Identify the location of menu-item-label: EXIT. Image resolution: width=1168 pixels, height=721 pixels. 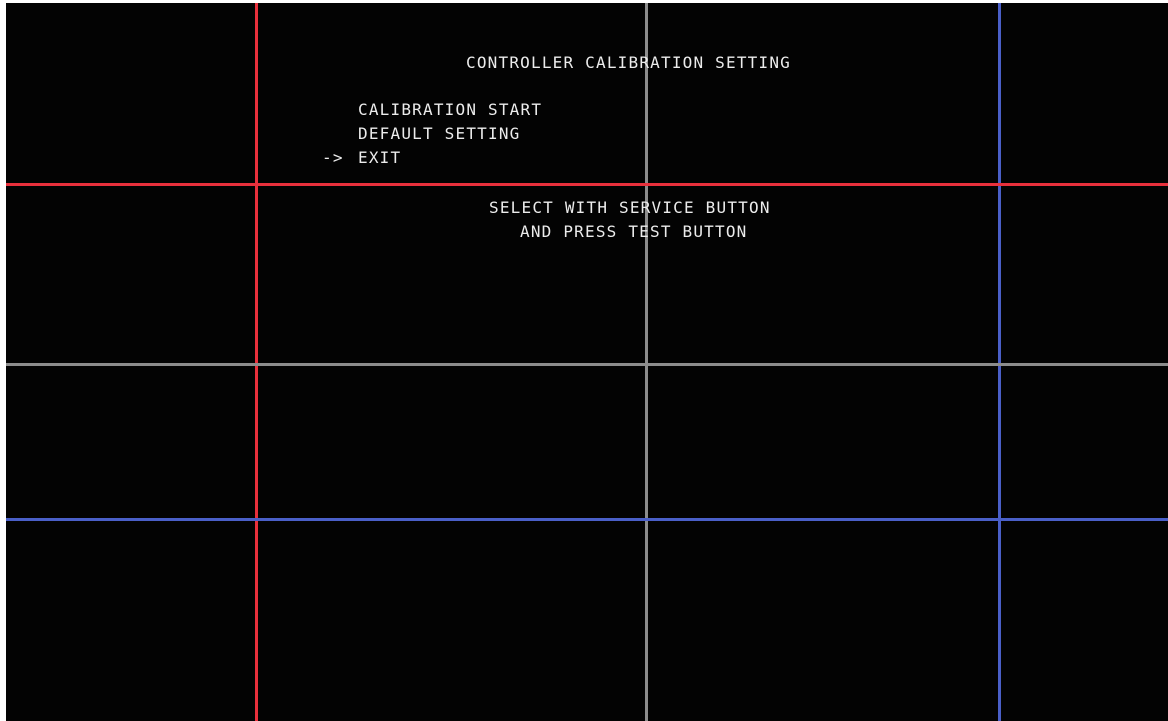
(380, 157).